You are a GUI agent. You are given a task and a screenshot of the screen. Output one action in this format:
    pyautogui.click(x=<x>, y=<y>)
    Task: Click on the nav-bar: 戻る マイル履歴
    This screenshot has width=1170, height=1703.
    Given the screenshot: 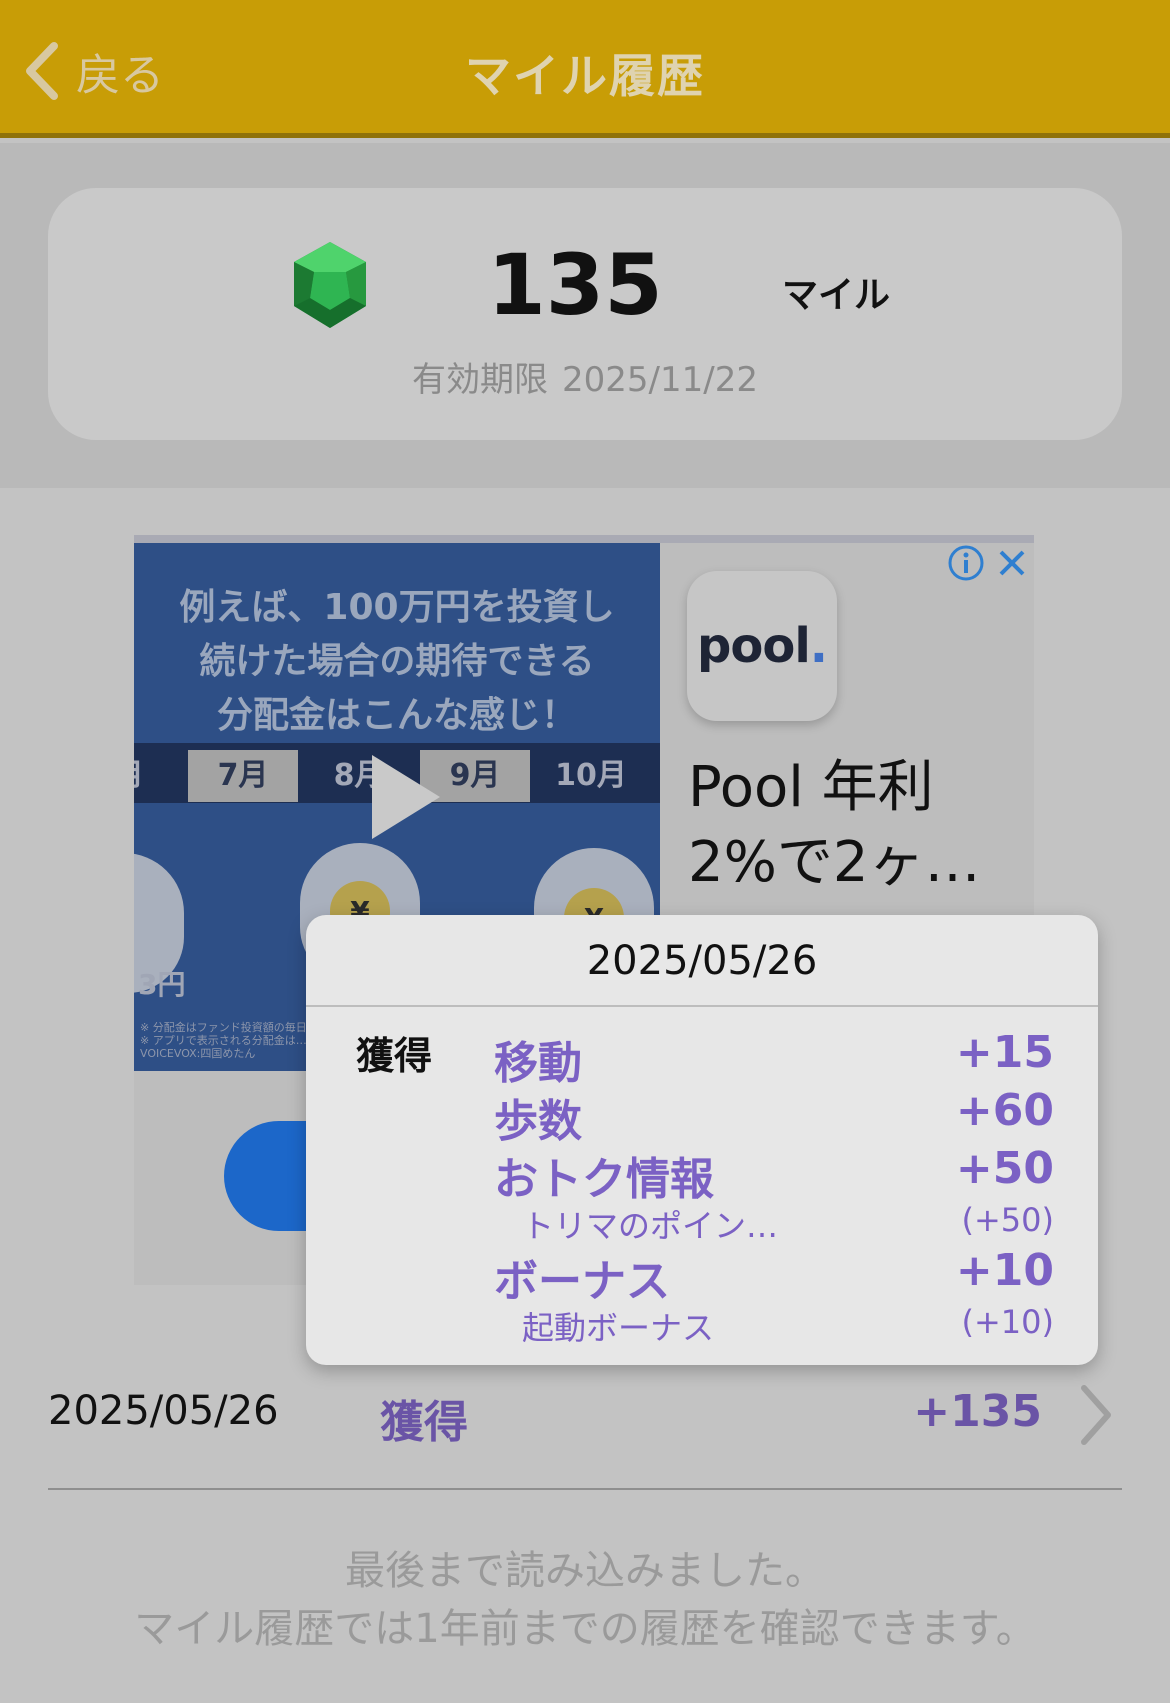 What is the action you would take?
    pyautogui.click(x=585, y=69)
    